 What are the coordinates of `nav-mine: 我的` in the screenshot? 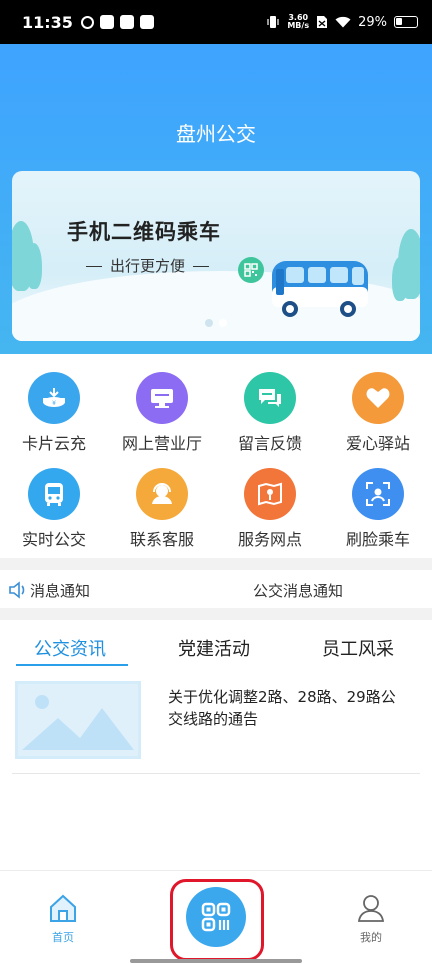 It's located at (371, 919).